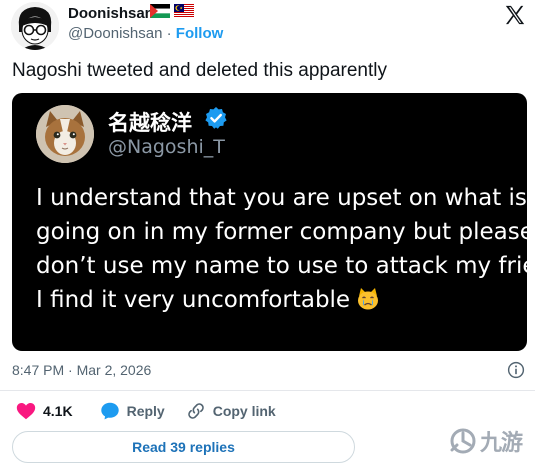  Describe the element at coordinates (166, 147) in the screenshot. I see `quoted-handle: @Nagoshi_T` at that location.